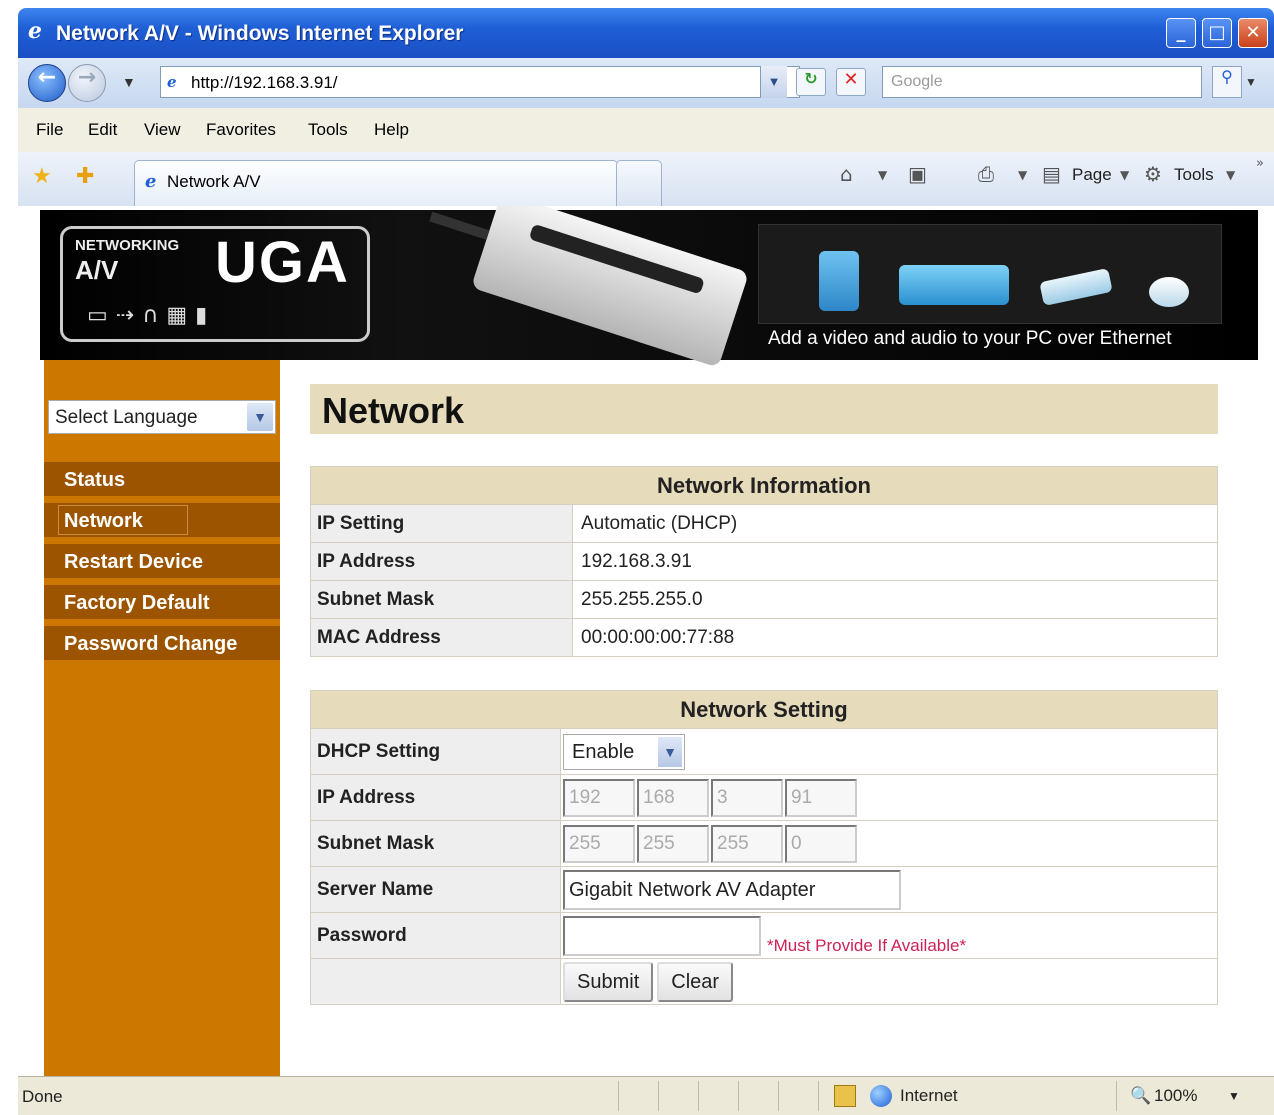  I want to click on ip-octet-2-field: 168, so click(673, 797).